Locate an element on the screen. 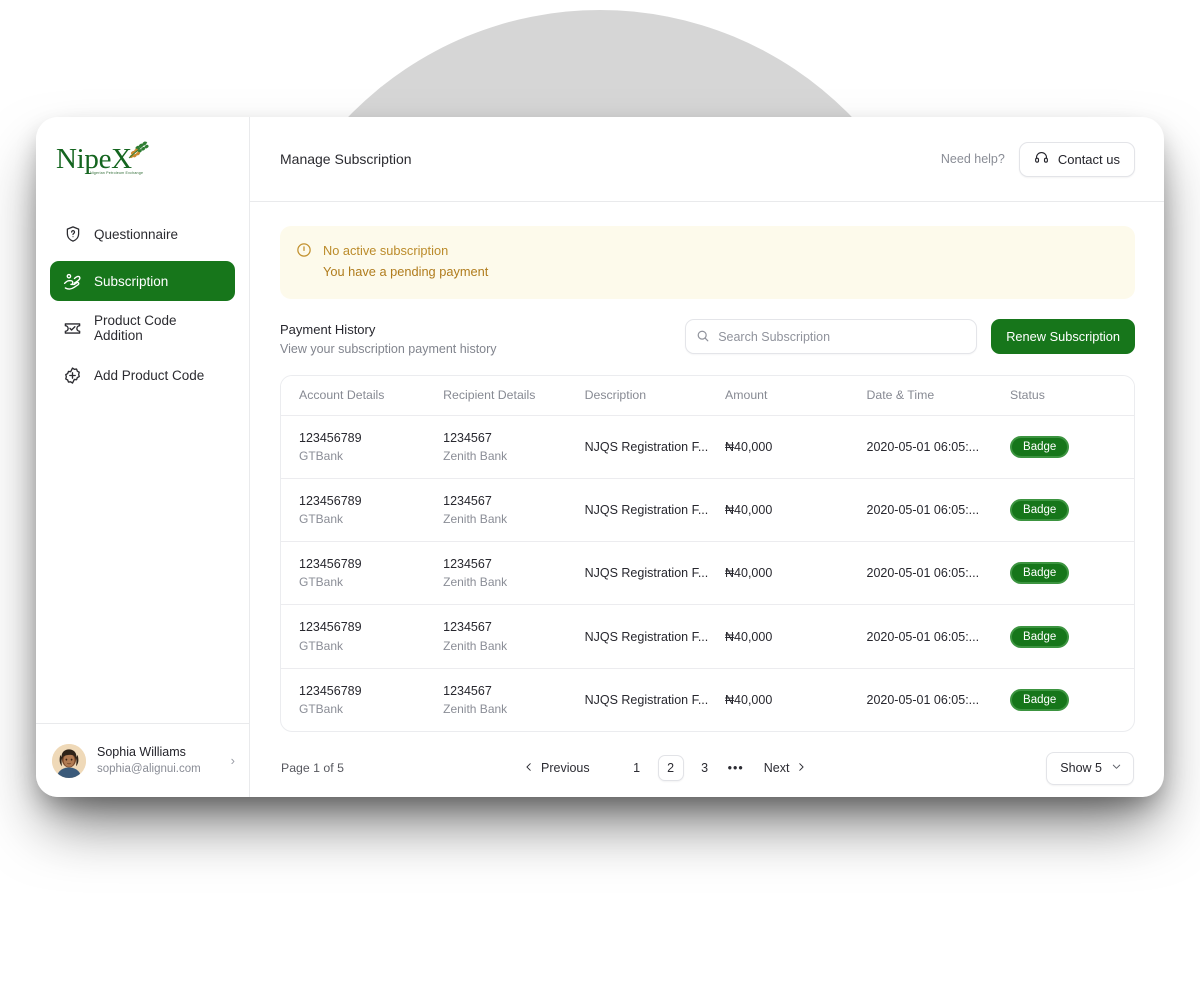 Image resolution: width=1200 pixels, height=982 pixels. renew-subscription-button: Renew Subscription is located at coordinates (1063, 337).